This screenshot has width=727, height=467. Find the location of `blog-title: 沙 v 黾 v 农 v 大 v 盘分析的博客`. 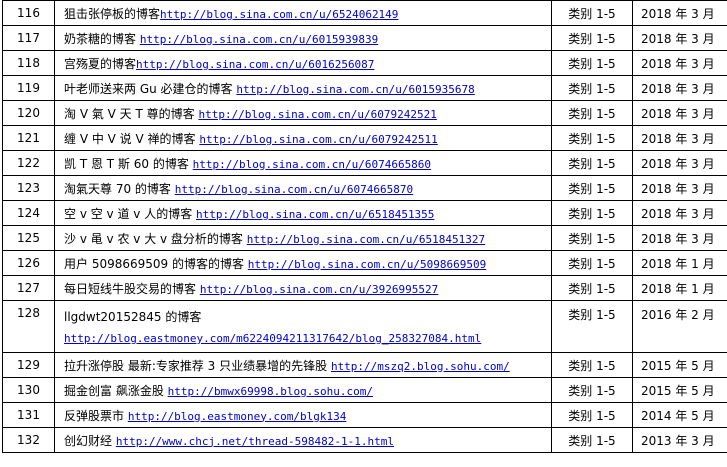

blog-title: 沙 v 黾 v 农 v 大 v 盘分析的博客 is located at coordinates (155, 238).